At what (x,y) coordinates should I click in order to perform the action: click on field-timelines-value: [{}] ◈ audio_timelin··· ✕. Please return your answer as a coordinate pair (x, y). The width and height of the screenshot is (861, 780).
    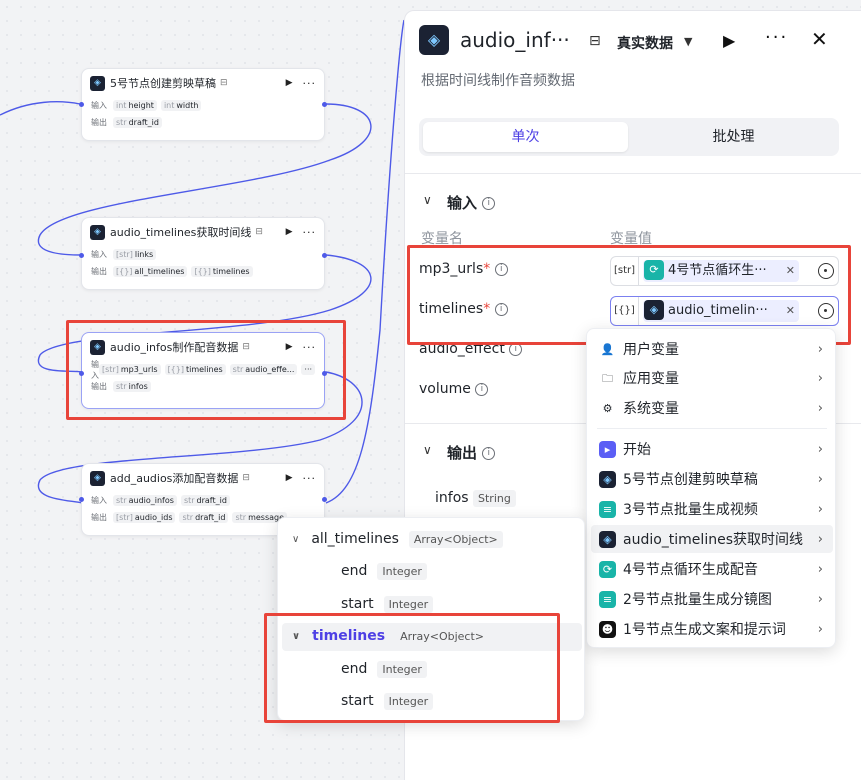
    Looking at the image, I should click on (724, 311).